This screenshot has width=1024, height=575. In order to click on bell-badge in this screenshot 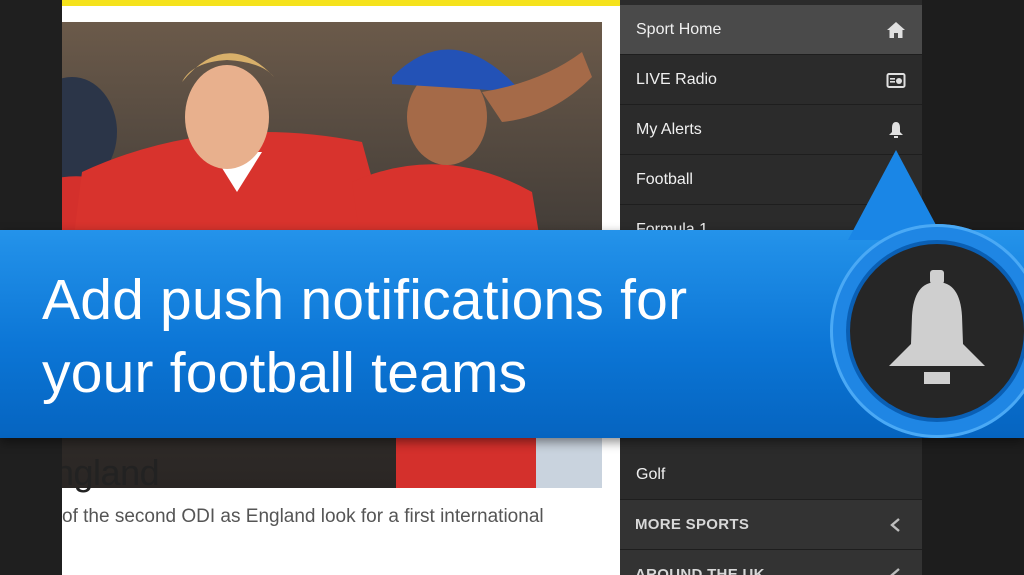, I will do `click(927, 331)`.